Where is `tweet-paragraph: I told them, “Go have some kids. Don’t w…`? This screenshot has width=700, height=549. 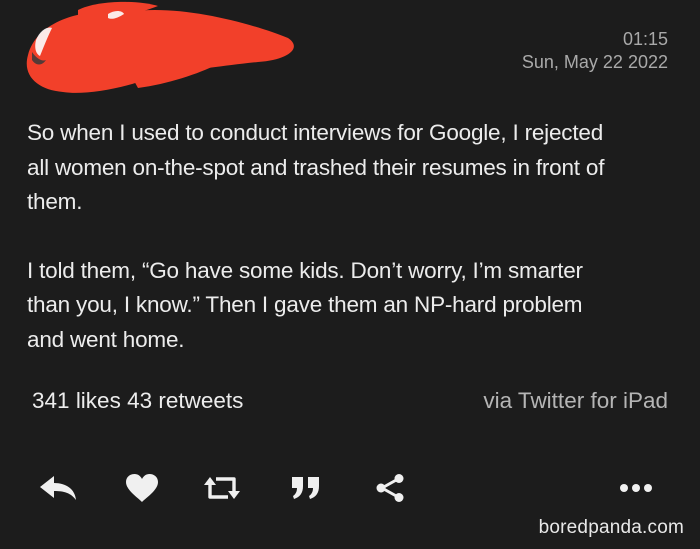
tweet-paragraph: I told them, “Go have some kids. Don’t w… is located at coordinates (305, 304).